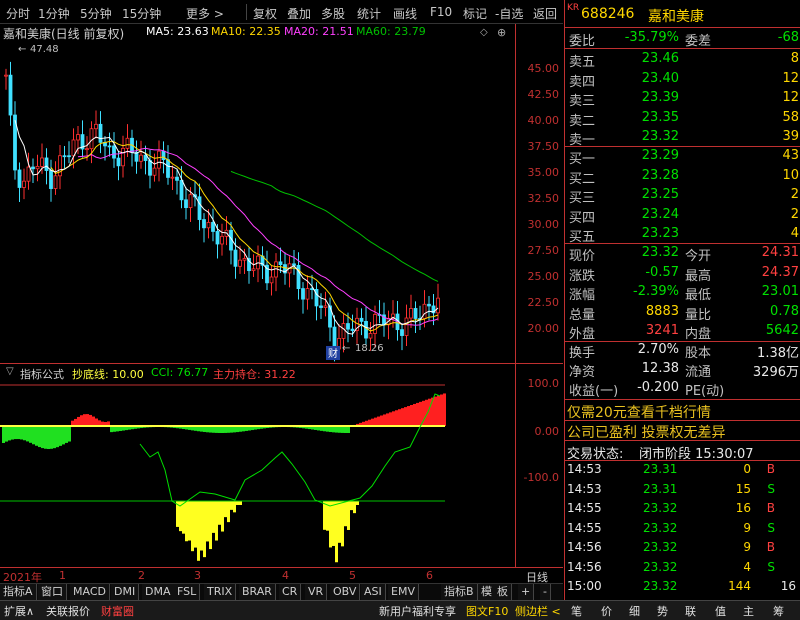 This screenshot has height=620, width=800. I want to click on tab-trade-detail: 笔, so click(576, 611).